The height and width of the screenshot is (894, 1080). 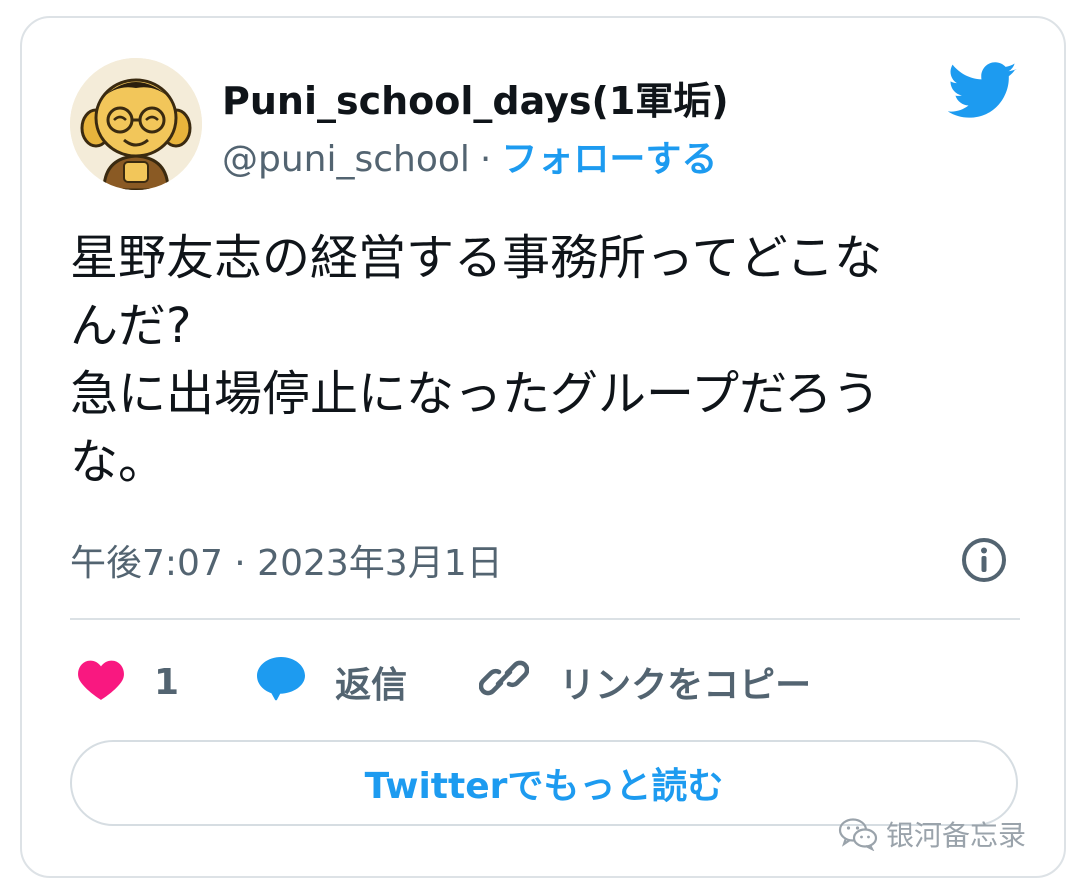 What do you see at coordinates (545, 619) in the screenshot?
I see `divider` at bounding box center [545, 619].